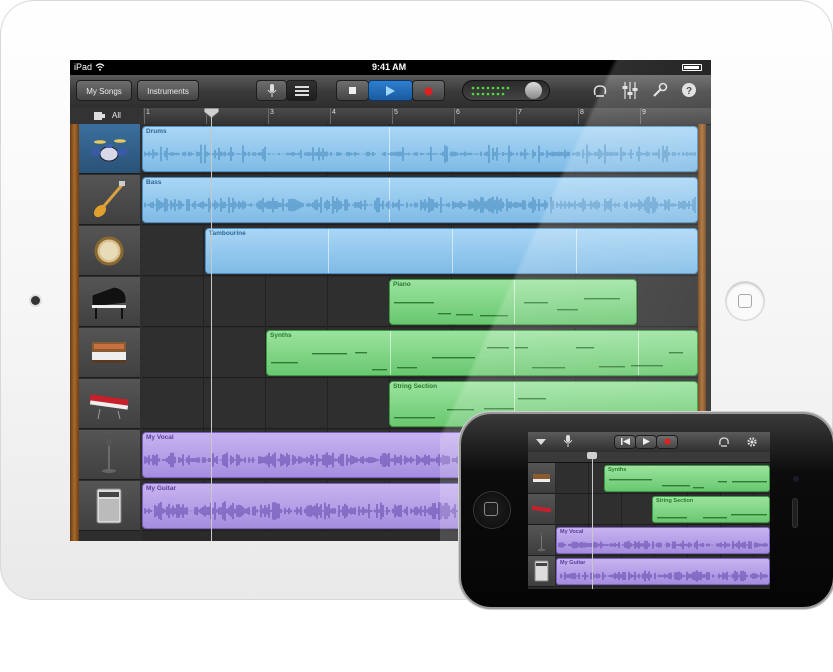 Image resolution: width=833 pixels, height=672 pixels. Describe the element at coordinates (334, 112) in the screenshot. I see `bar-number: 4` at that location.